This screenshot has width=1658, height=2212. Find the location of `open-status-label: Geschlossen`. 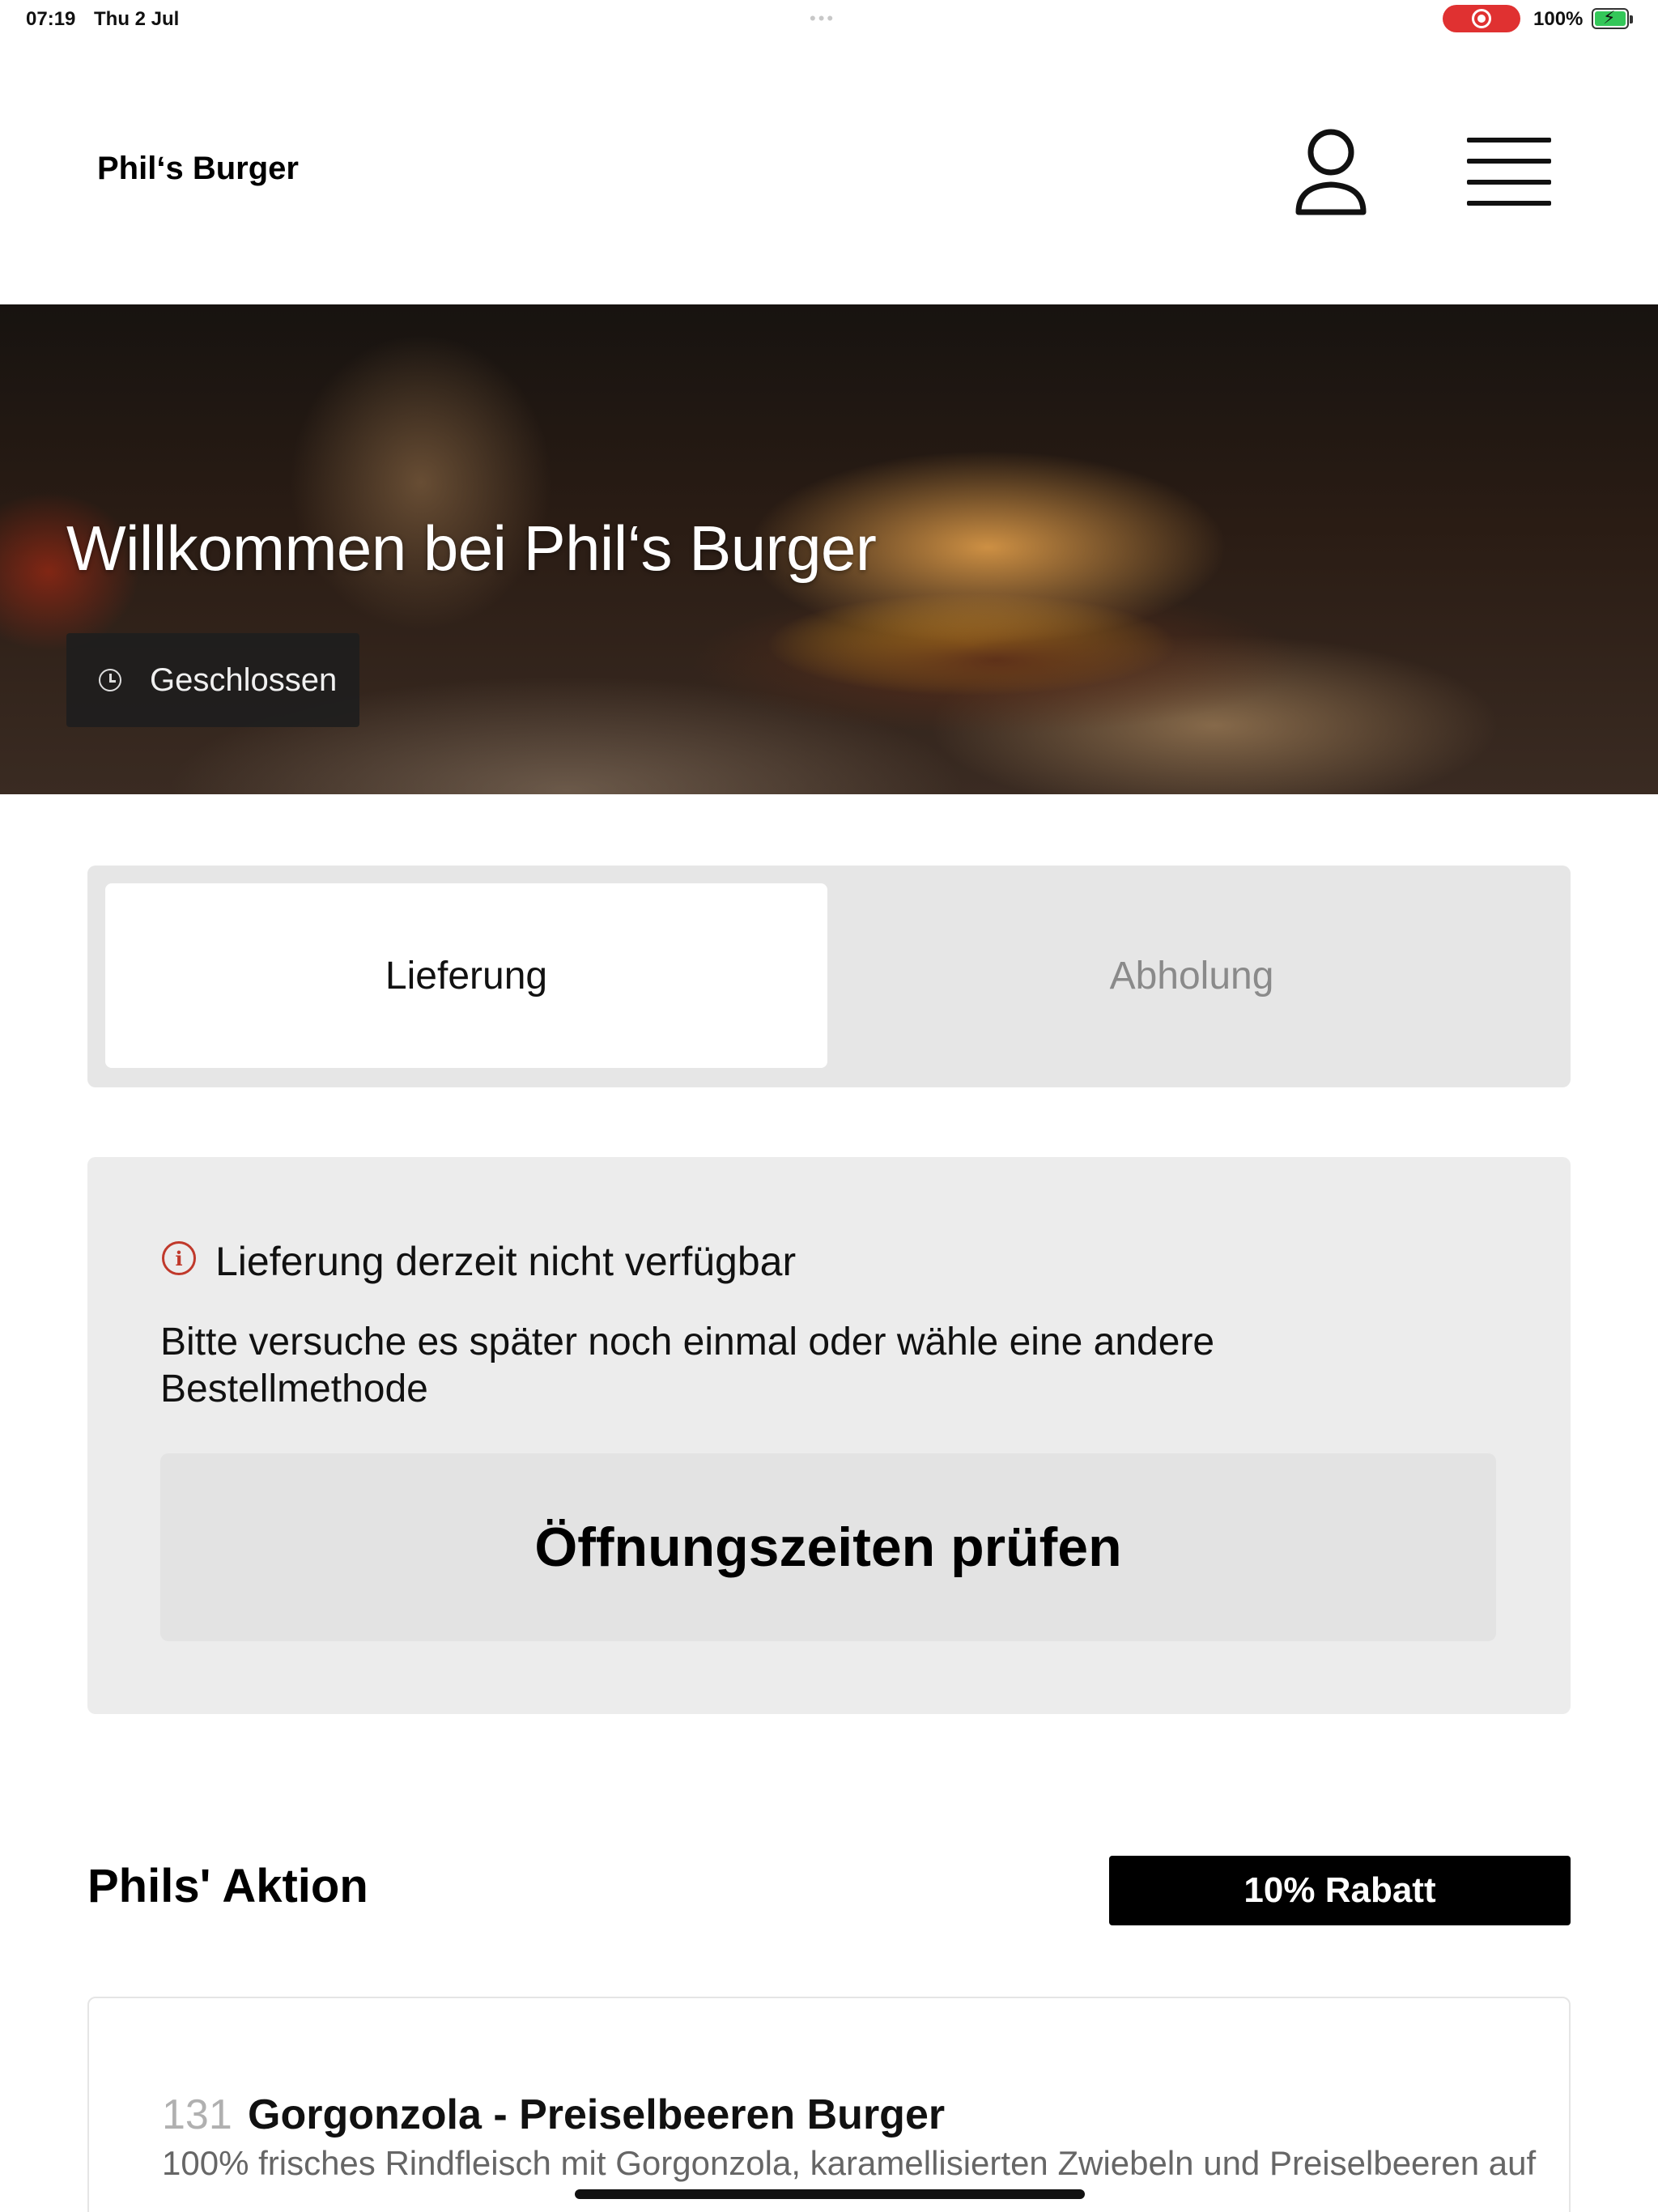

open-status-label: Geschlossen is located at coordinates (244, 680).